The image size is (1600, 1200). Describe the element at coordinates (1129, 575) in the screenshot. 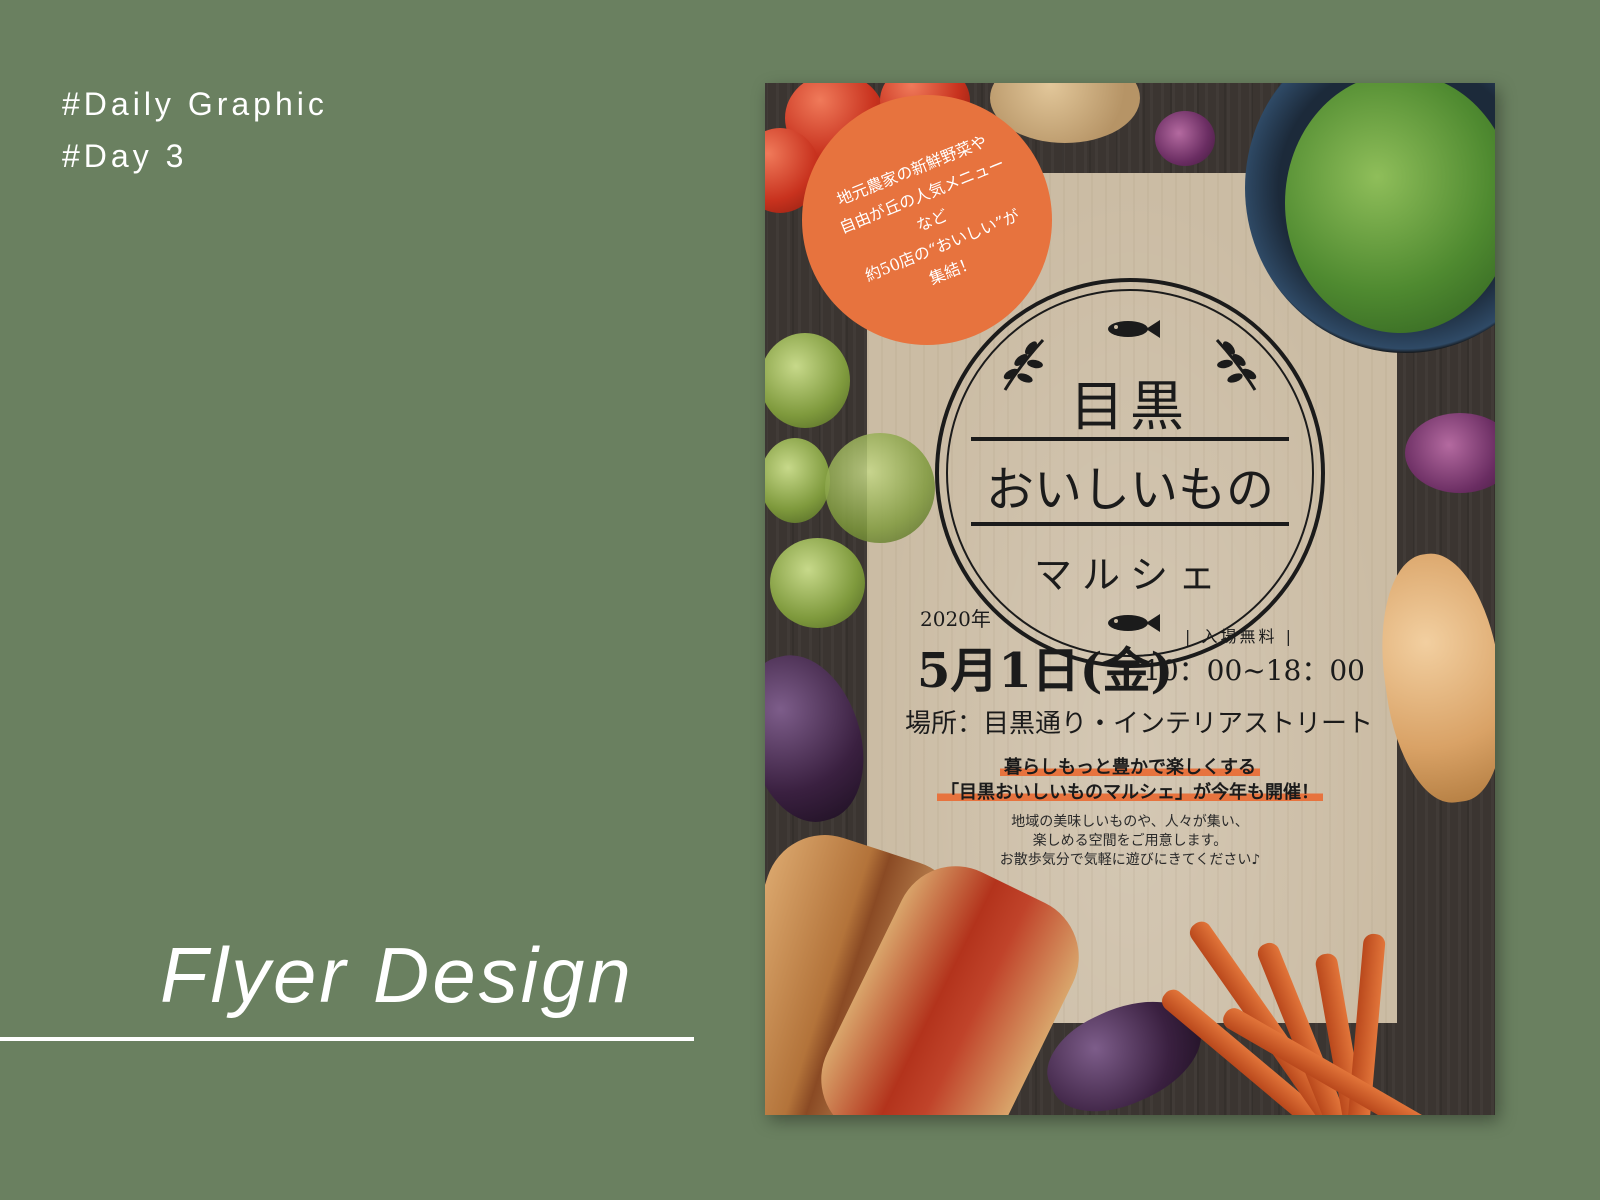

I see `logo-title-marche: マルシェ` at that location.